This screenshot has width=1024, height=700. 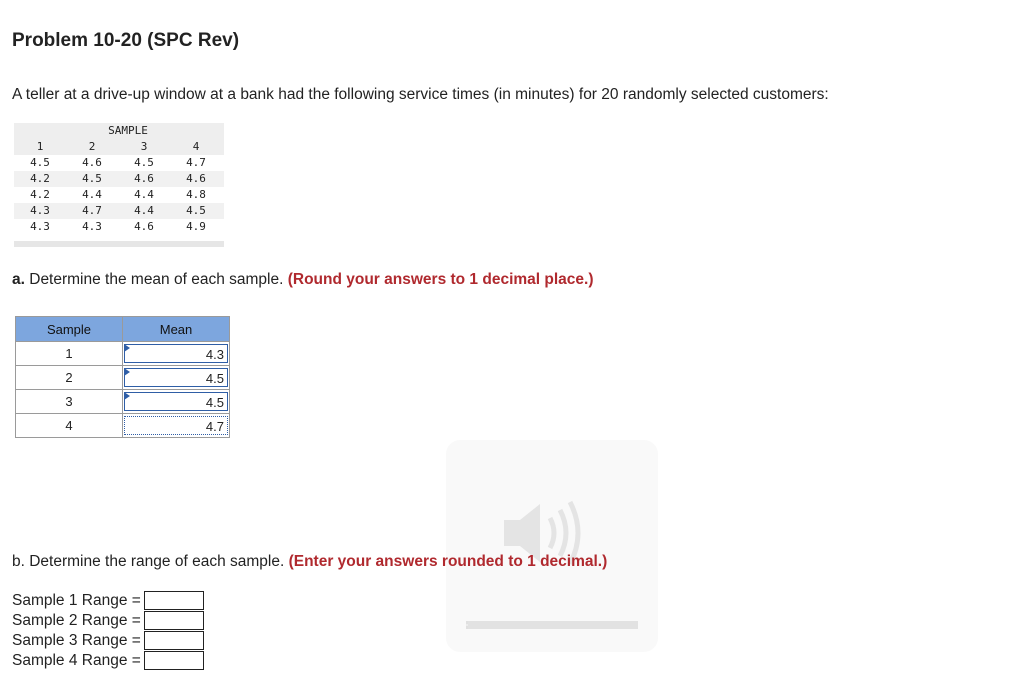 What do you see at coordinates (126, 40) in the screenshot?
I see `page-title: Problem 10-20 (SPC Rev)` at bounding box center [126, 40].